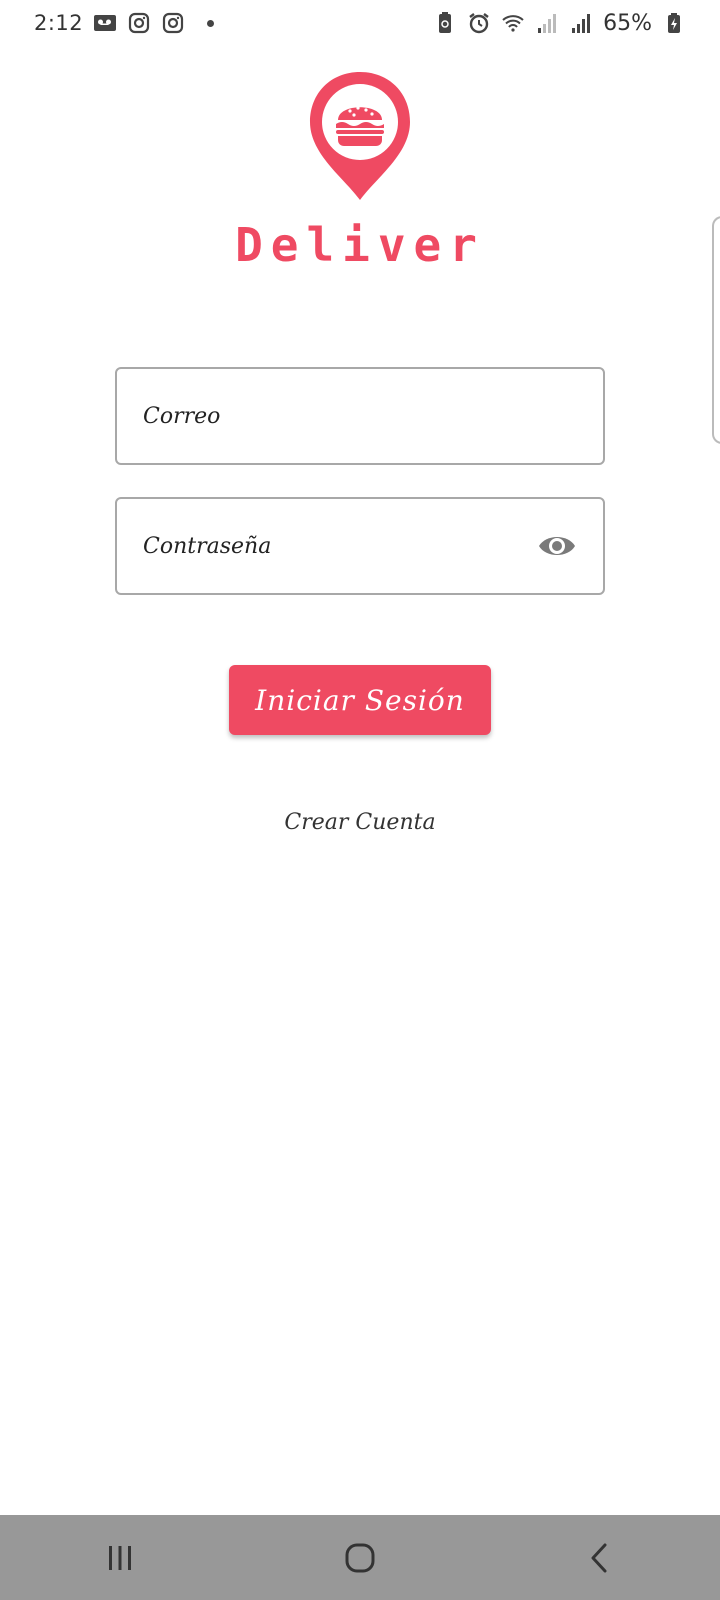  Describe the element at coordinates (674, 23) in the screenshot. I see `battery-charging-icon` at that location.